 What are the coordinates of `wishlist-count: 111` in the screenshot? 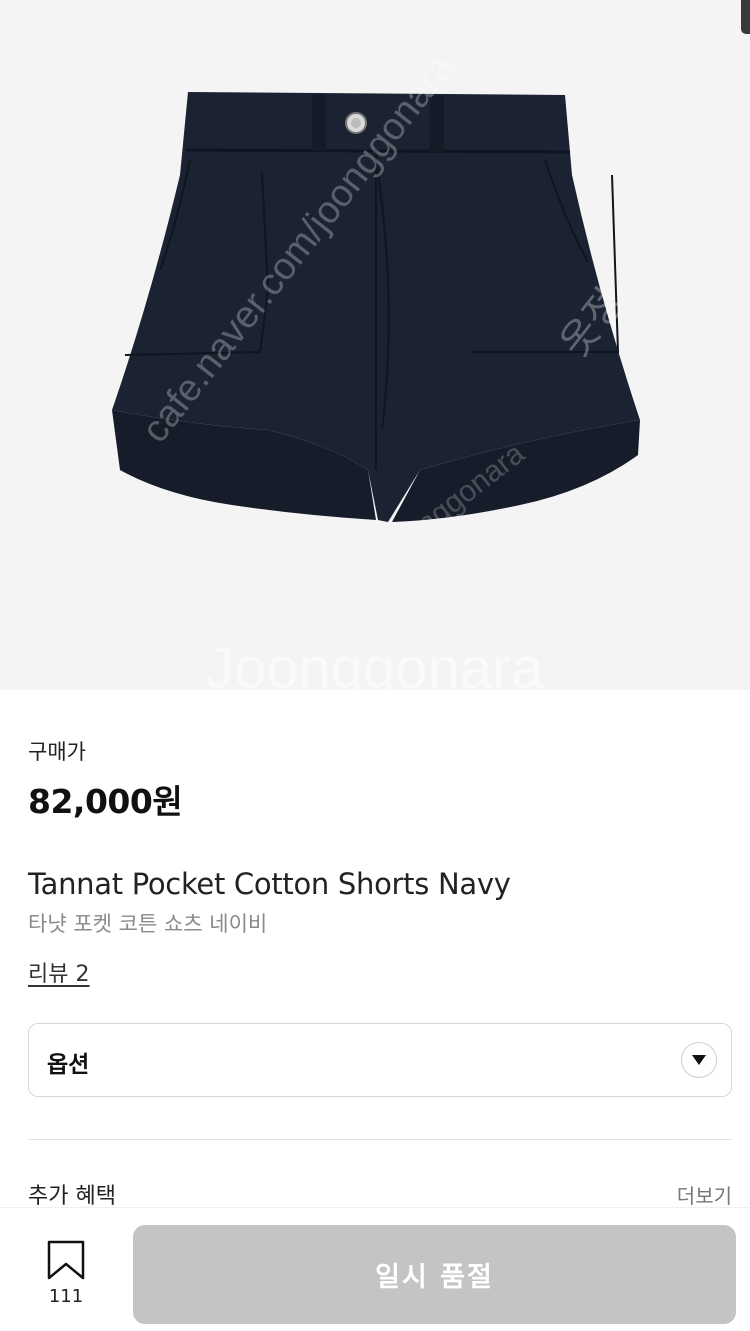 It's located at (66, 1296).